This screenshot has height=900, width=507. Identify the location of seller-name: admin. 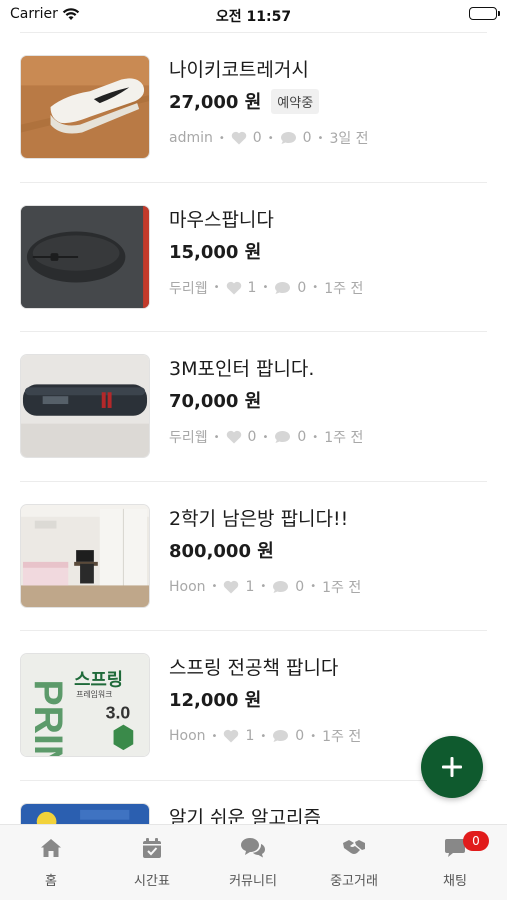
(191, 138).